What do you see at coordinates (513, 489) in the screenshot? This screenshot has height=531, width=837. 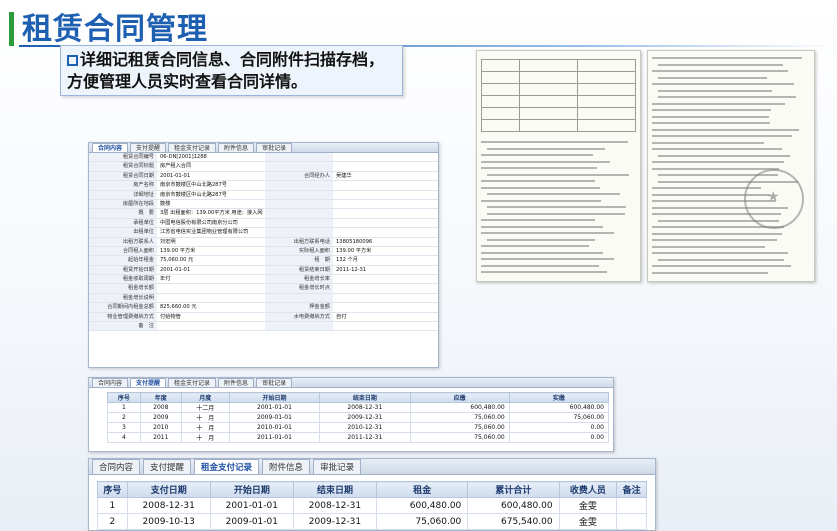 I see `column-header: 累计合计` at bounding box center [513, 489].